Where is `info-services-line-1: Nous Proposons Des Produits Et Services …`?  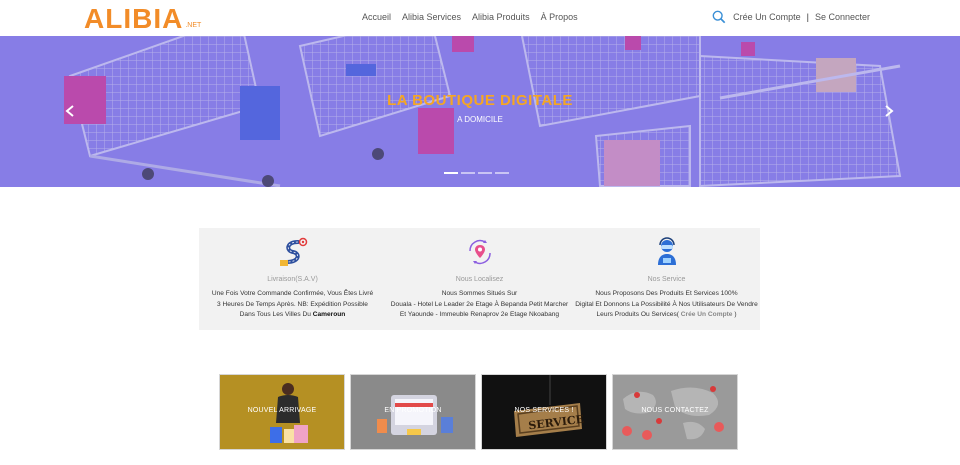
info-services-line-1: Nous Proposons Des Produits Et Services … is located at coordinates (666, 293).